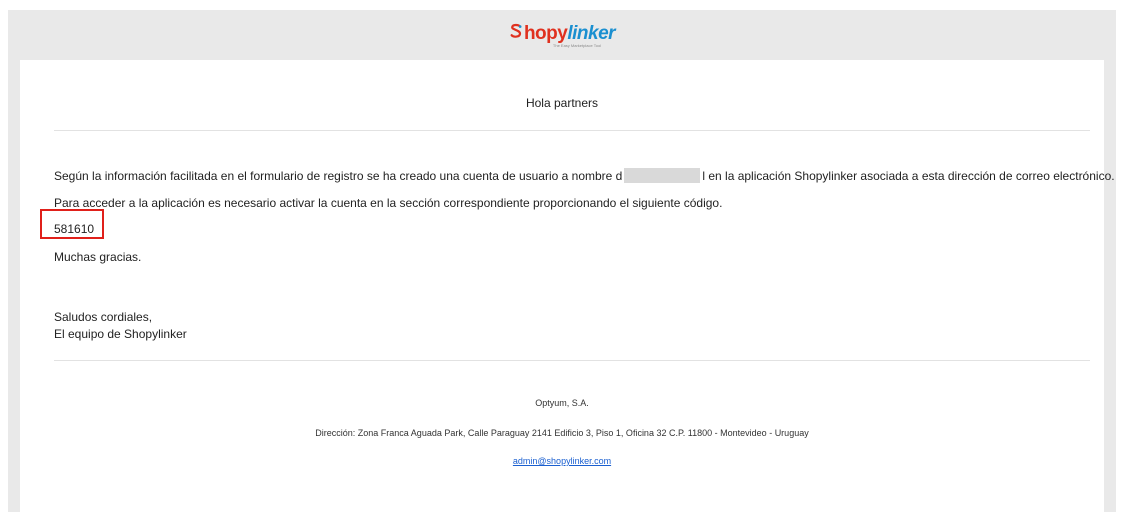  I want to click on footer-email-row: admin@shopylinker.com, so click(562, 461).